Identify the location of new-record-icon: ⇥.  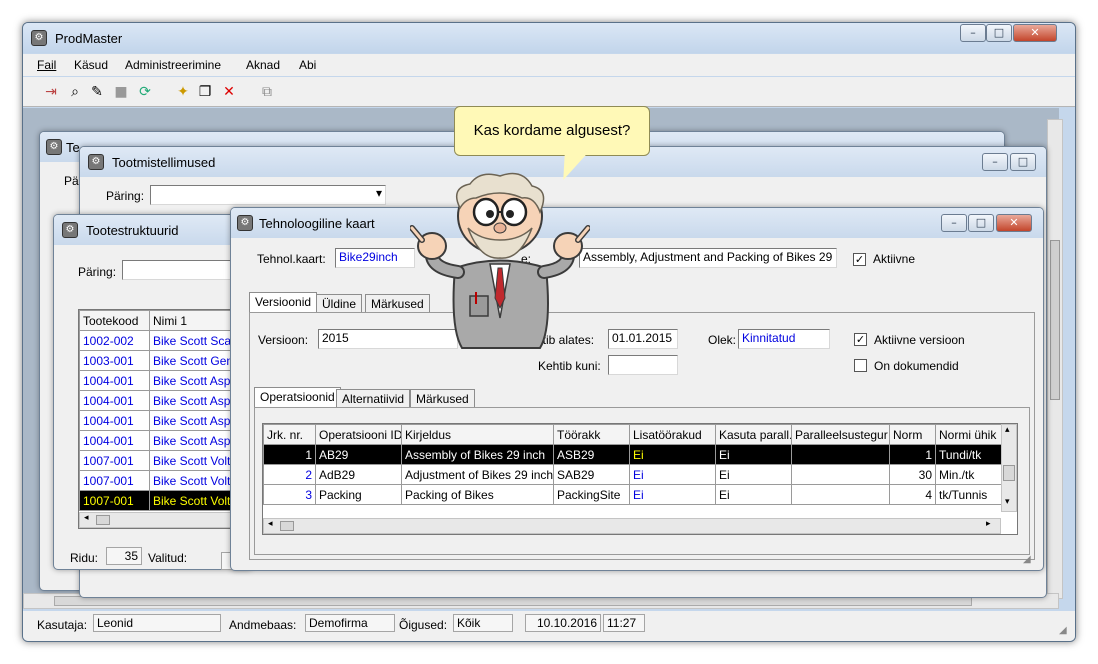
(51, 92).